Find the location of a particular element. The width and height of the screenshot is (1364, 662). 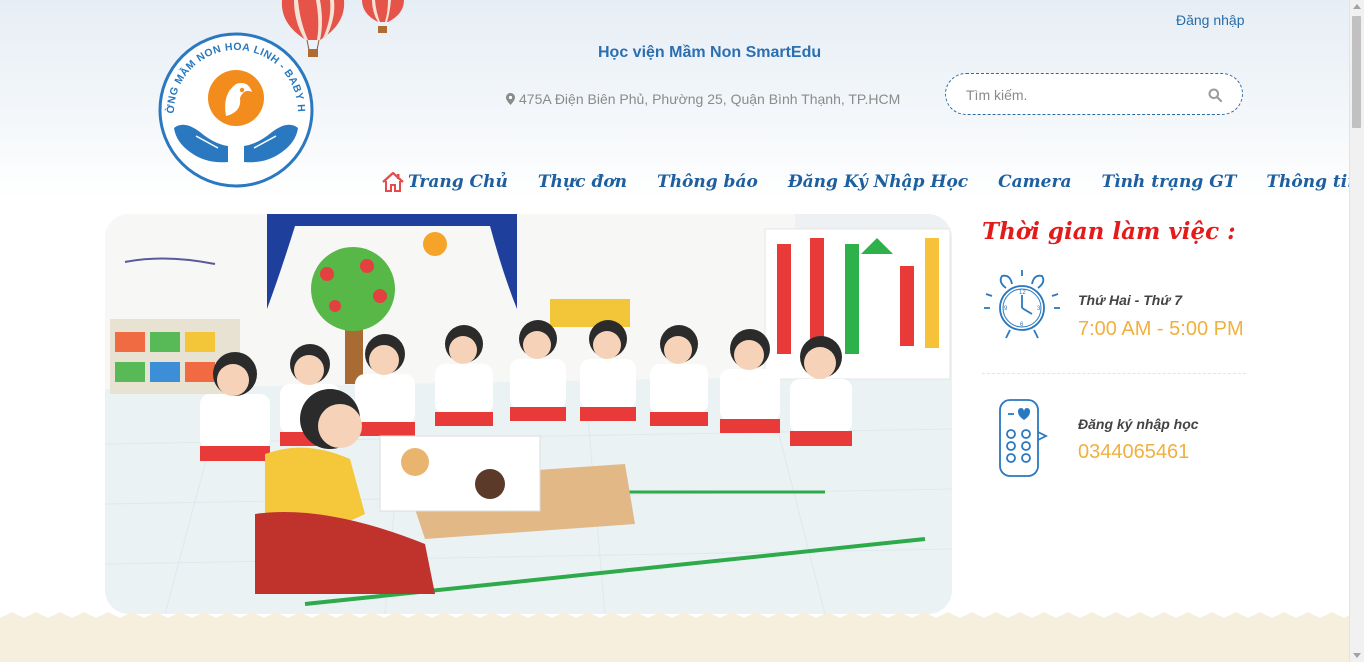

nav-item-home: Trang Chủ is located at coordinates (445, 182).